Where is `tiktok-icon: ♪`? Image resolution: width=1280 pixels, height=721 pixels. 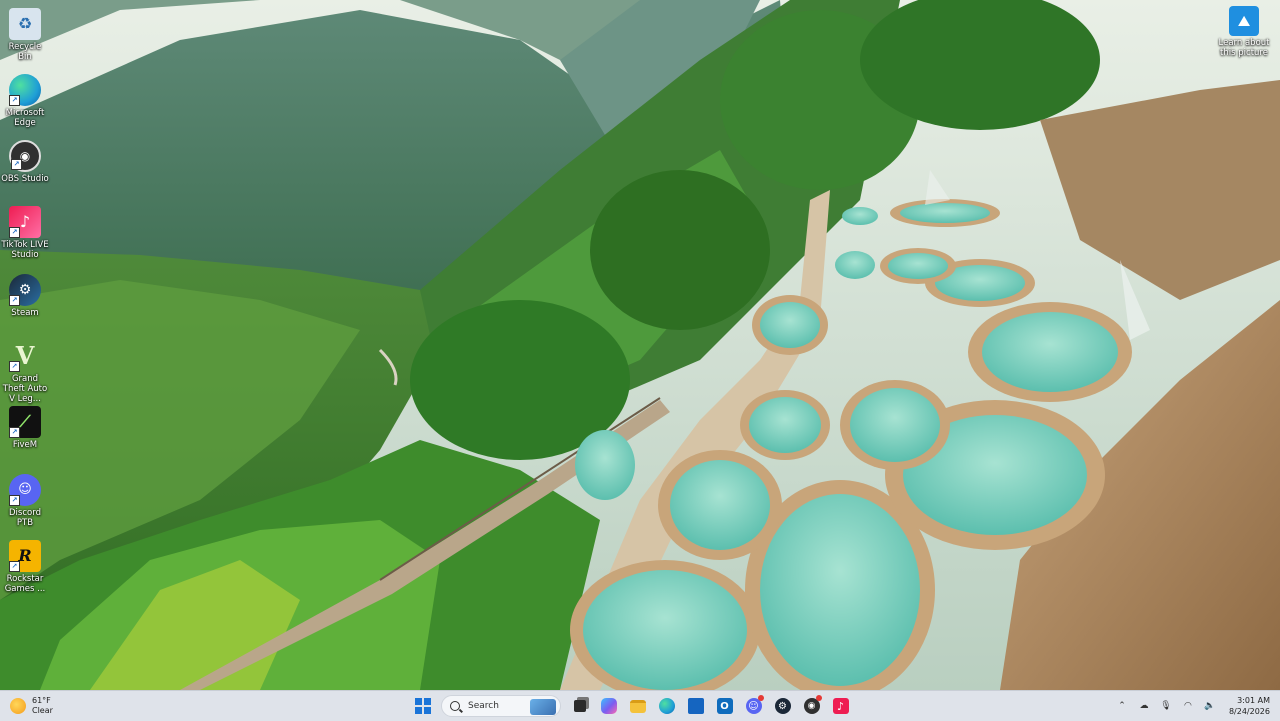
tiktok-icon: ♪ is located at coordinates (840, 706).